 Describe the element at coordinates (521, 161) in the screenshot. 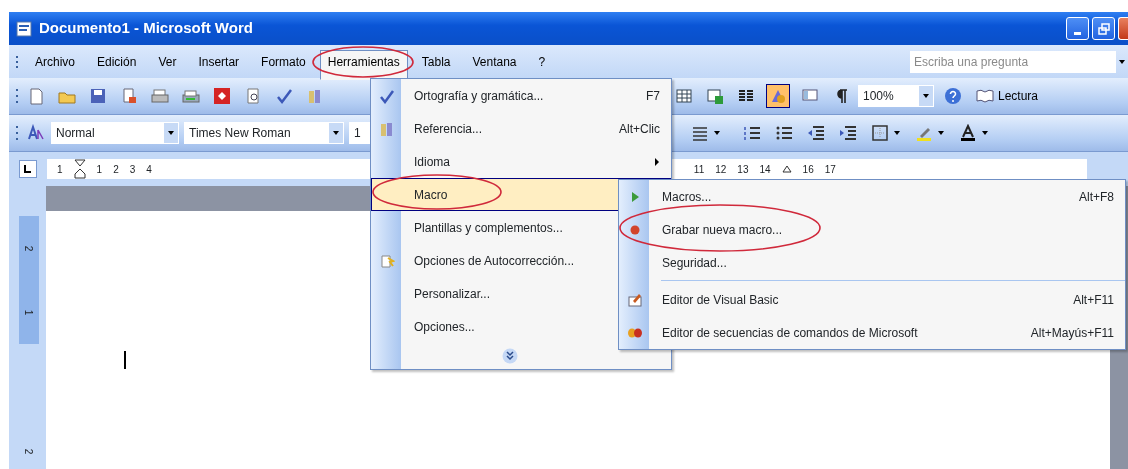

I see `menu-item: Idioma` at that location.